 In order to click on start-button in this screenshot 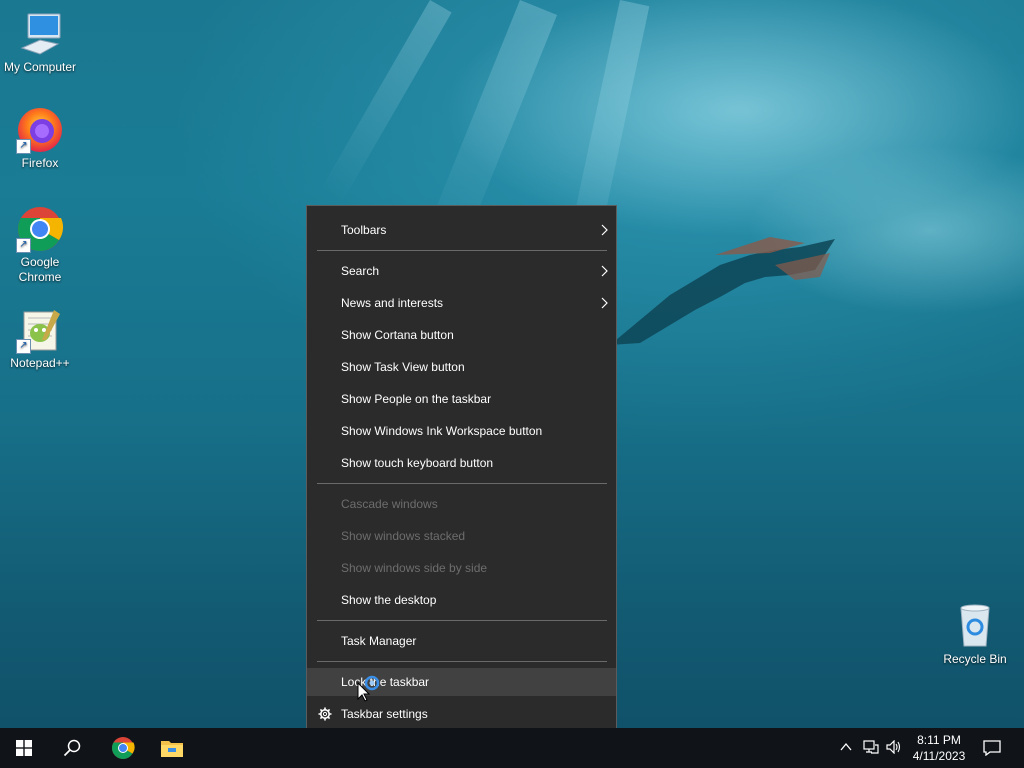, I will do `click(24, 748)`.